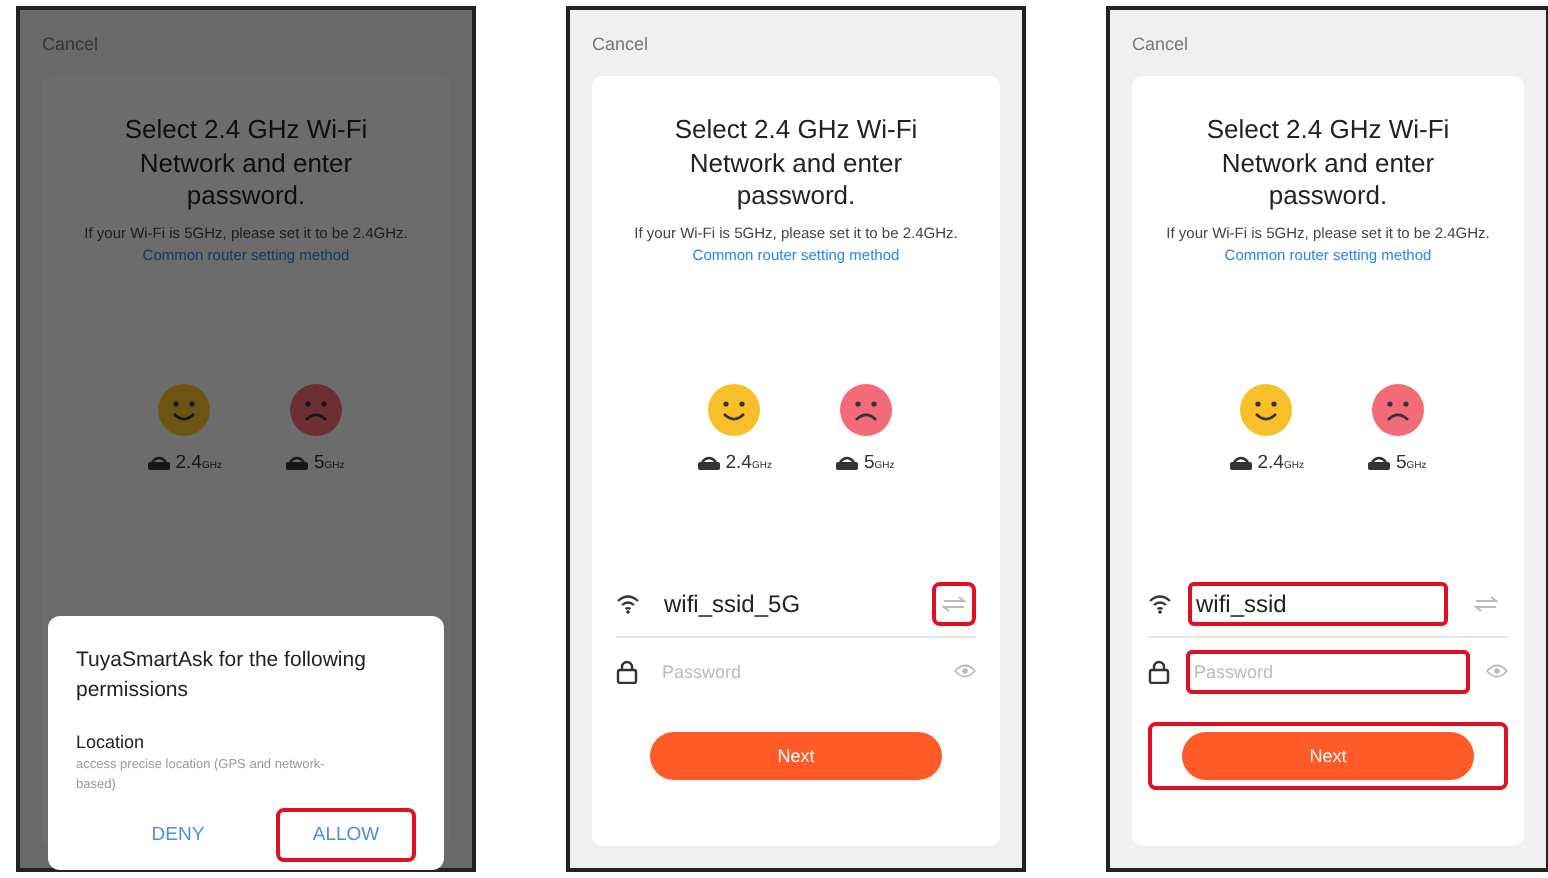 The width and height of the screenshot is (1548, 878). What do you see at coordinates (1318, 603) in the screenshot?
I see `network-name-field: wifi_ssid` at bounding box center [1318, 603].